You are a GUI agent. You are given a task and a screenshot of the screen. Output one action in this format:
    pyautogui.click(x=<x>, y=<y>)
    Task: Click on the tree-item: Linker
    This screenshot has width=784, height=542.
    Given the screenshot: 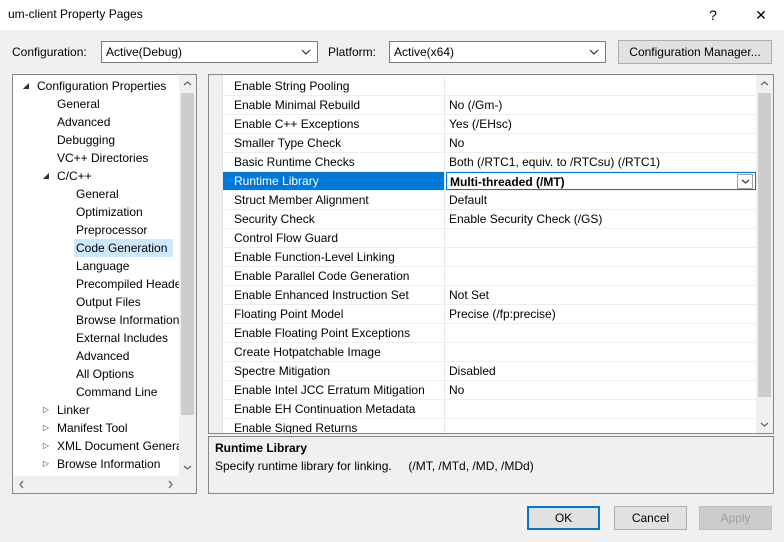 What is the action you would take?
    pyautogui.click(x=75, y=410)
    